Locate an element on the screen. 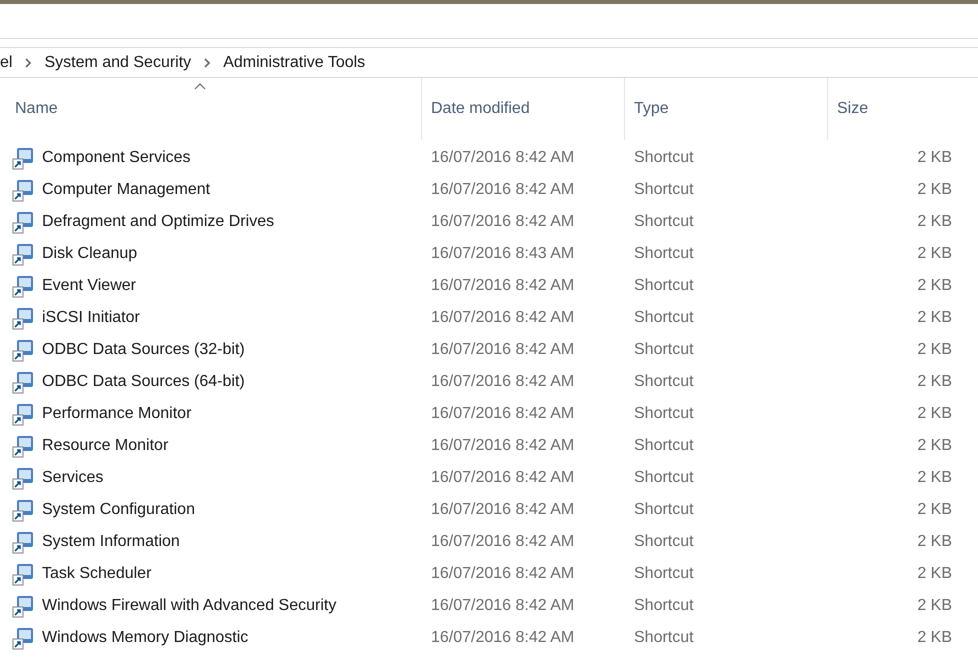 The height and width of the screenshot is (661, 978). file-row: Windows Firewall with Advanced Security 16/07/2016 8:42 AM Shortcut 2 KB is located at coordinates (489, 606).